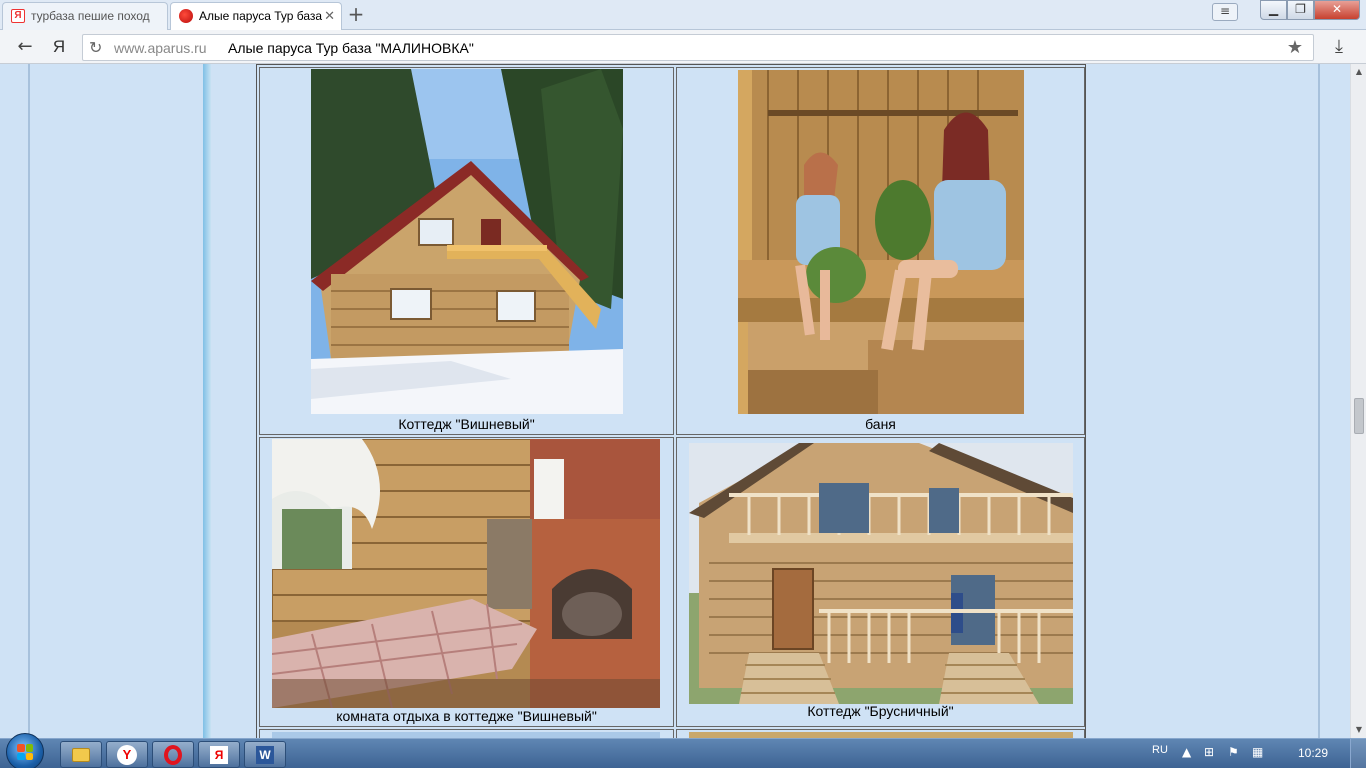  I want to click on url-page-title: Алые паруса Тур база "МАЛИНОВКА", so click(351, 48).